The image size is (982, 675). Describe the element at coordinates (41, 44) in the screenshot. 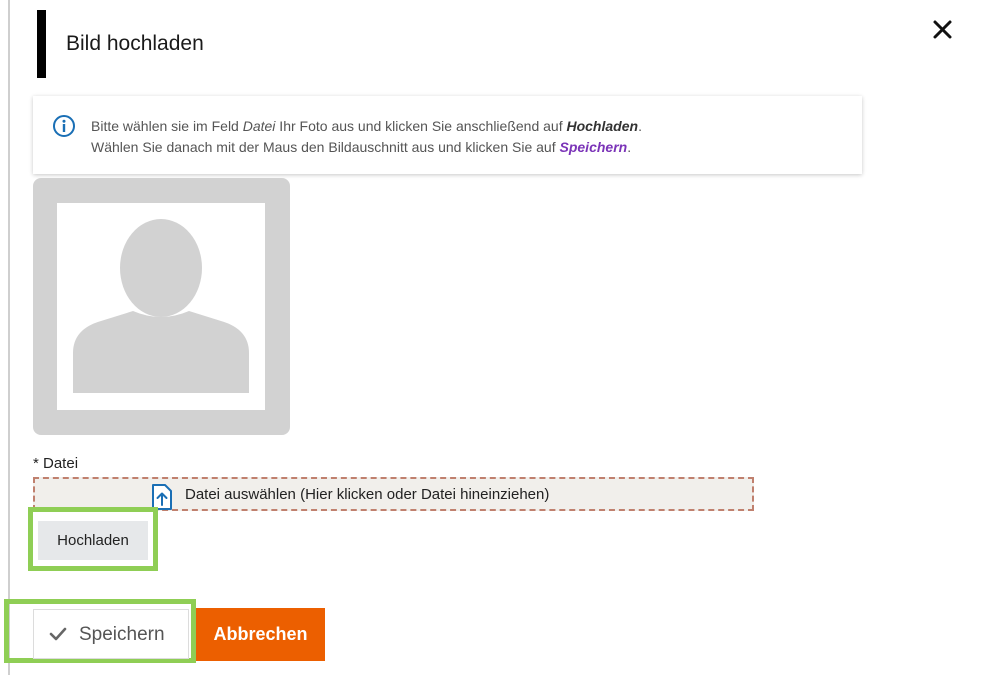

I see `title-accent-bar` at that location.